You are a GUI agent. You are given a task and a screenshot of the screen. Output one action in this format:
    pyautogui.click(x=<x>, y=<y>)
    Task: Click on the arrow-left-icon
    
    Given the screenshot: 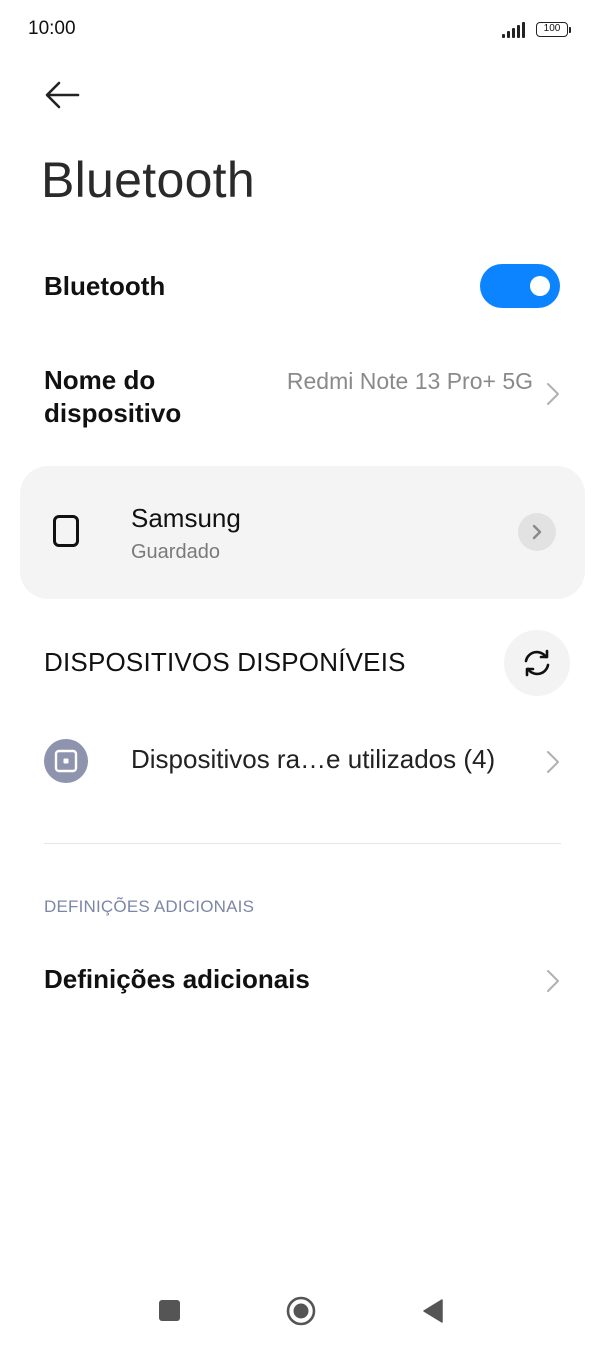 What is the action you would take?
    pyautogui.click(x=62, y=95)
    